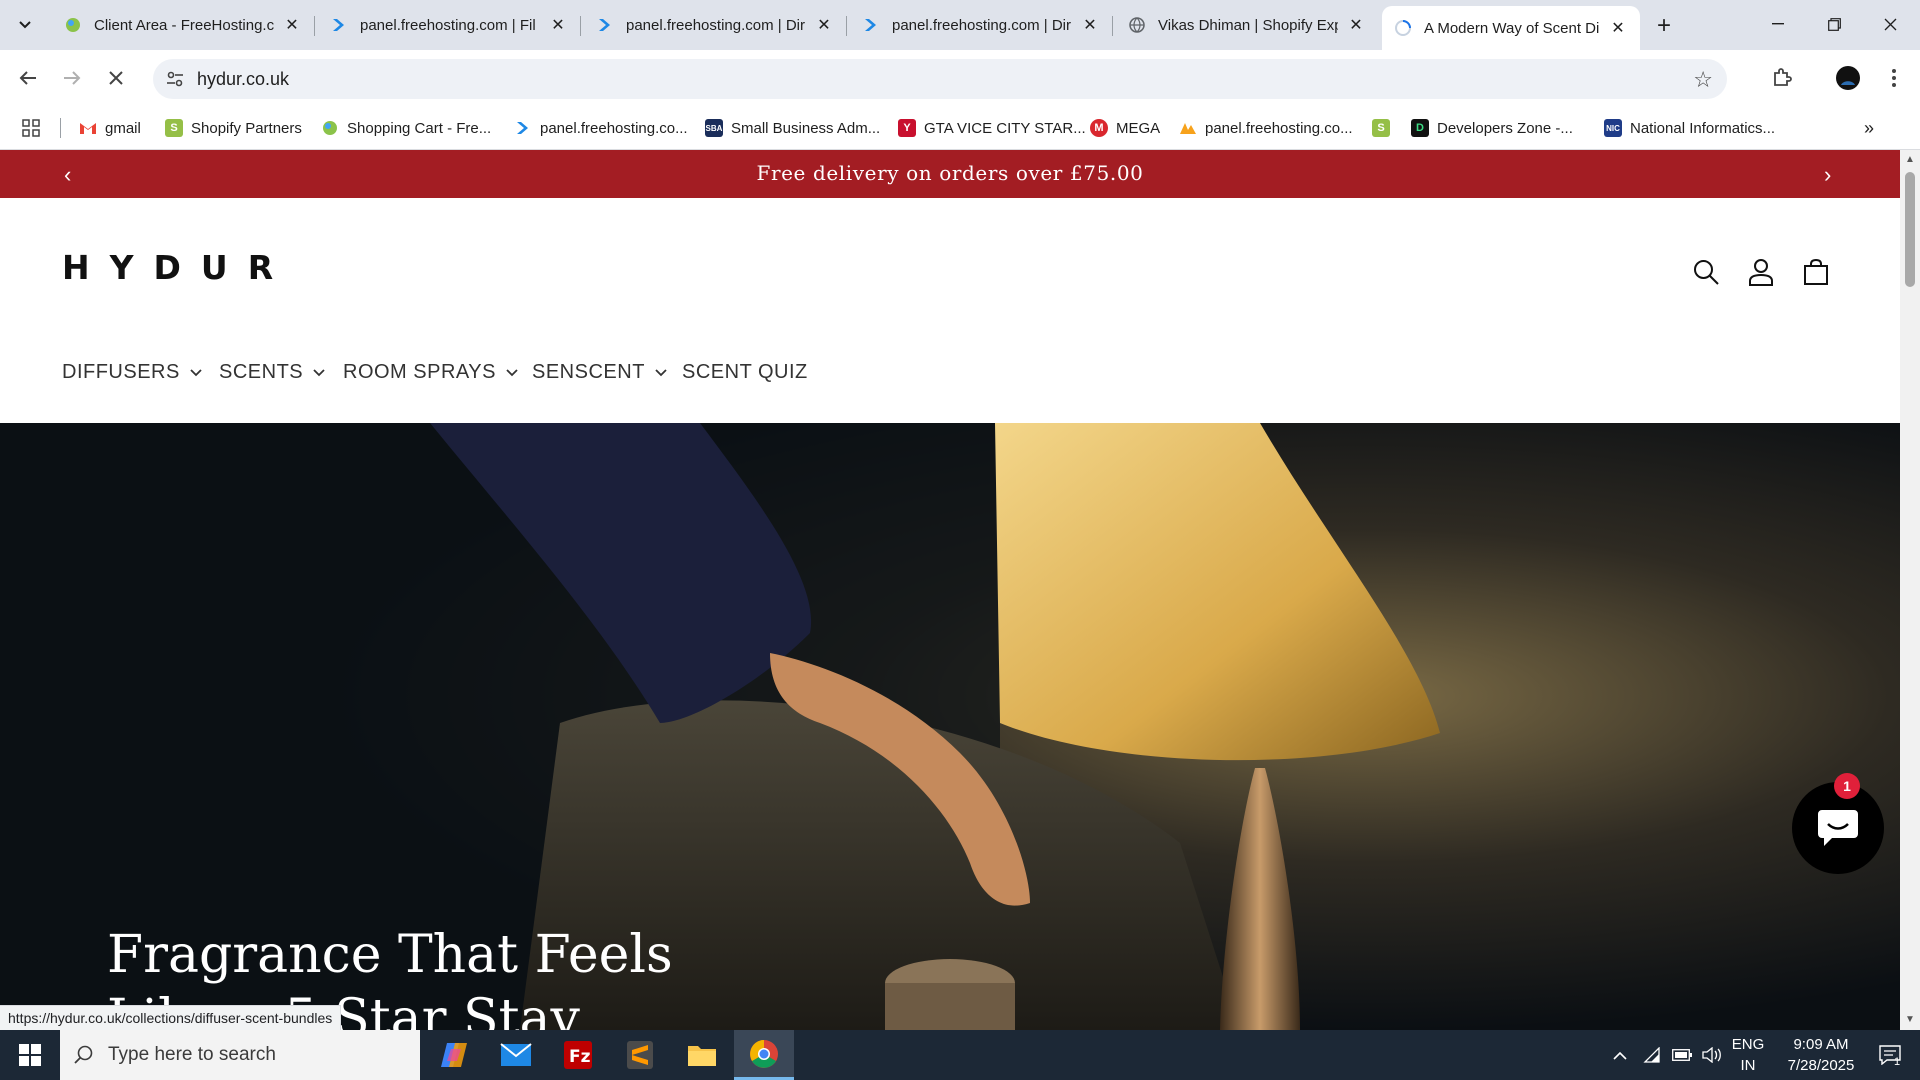 The image size is (1920, 1080). I want to click on taskbar-mail, so click(516, 1055).